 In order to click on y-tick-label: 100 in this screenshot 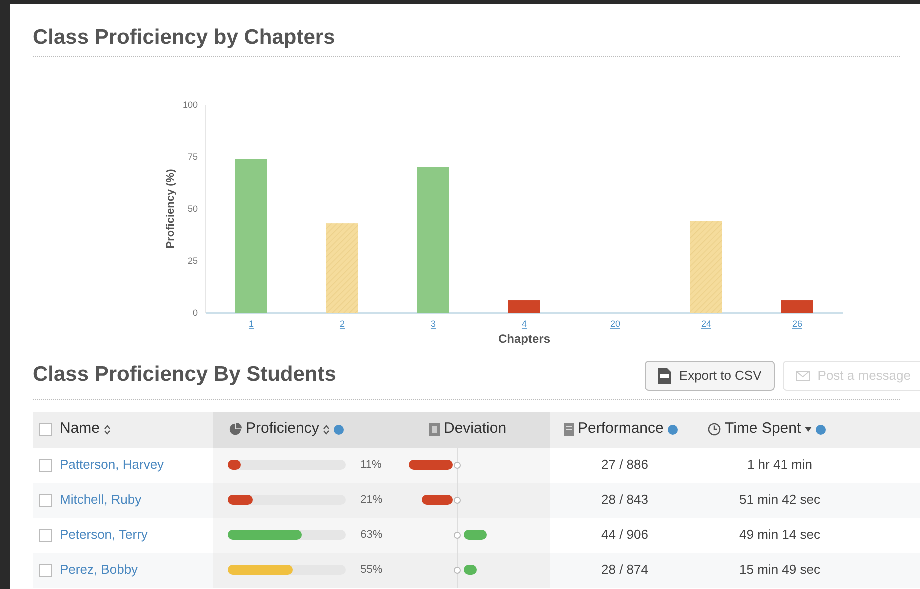, I will do `click(190, 105)`.